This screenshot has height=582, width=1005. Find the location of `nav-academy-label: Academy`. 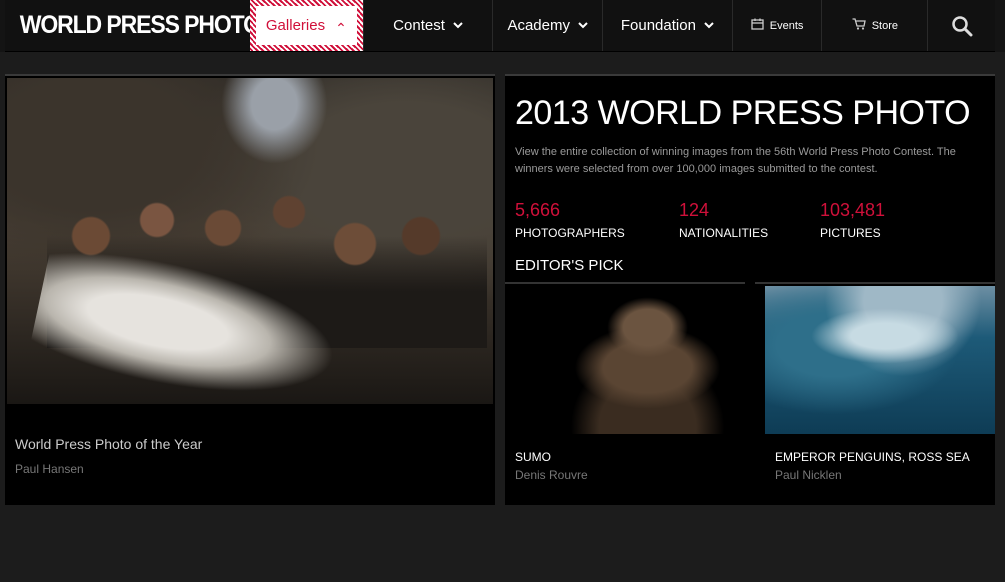

nav-academy-label: Academy is located at coordinates (538, 25).